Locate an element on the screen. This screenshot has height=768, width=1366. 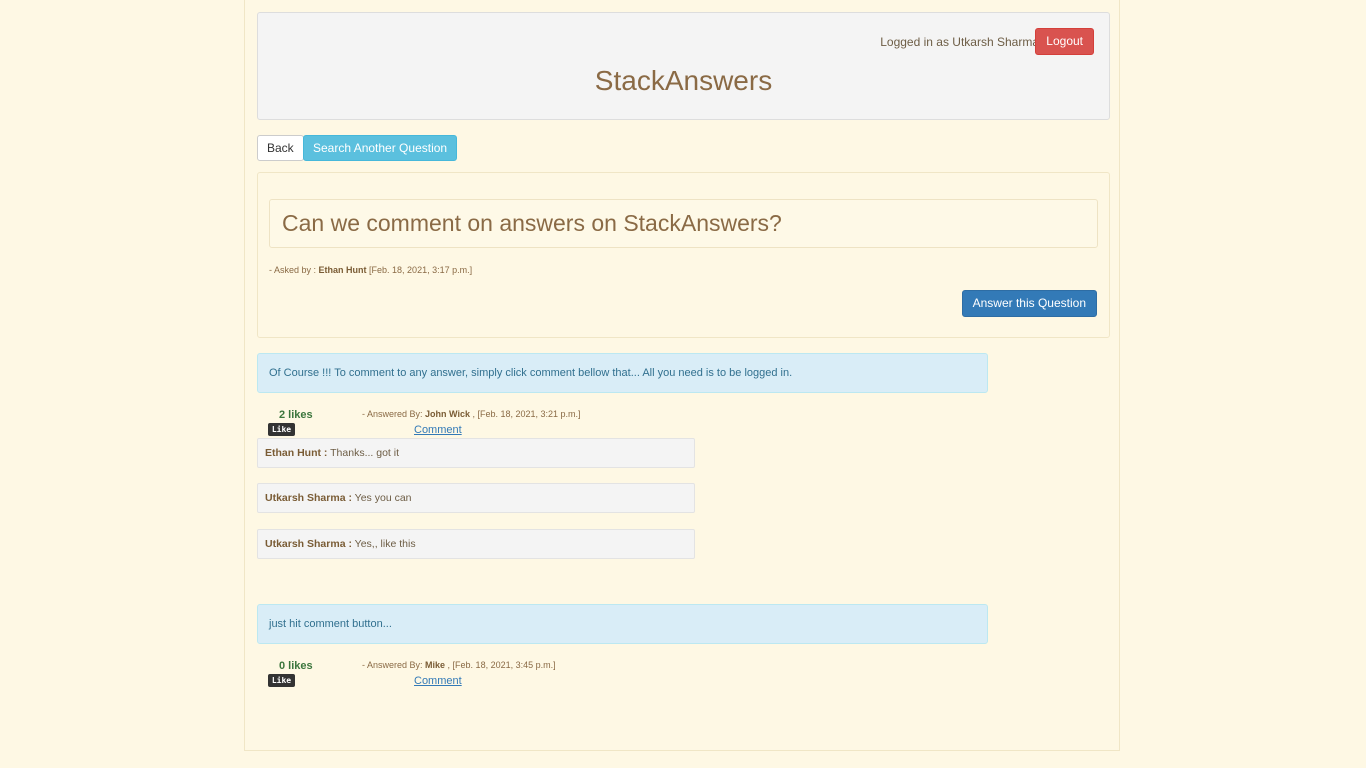
comment-item: Utkarsh Sharma : Yes,, like this is located at coordinates (476, 544).